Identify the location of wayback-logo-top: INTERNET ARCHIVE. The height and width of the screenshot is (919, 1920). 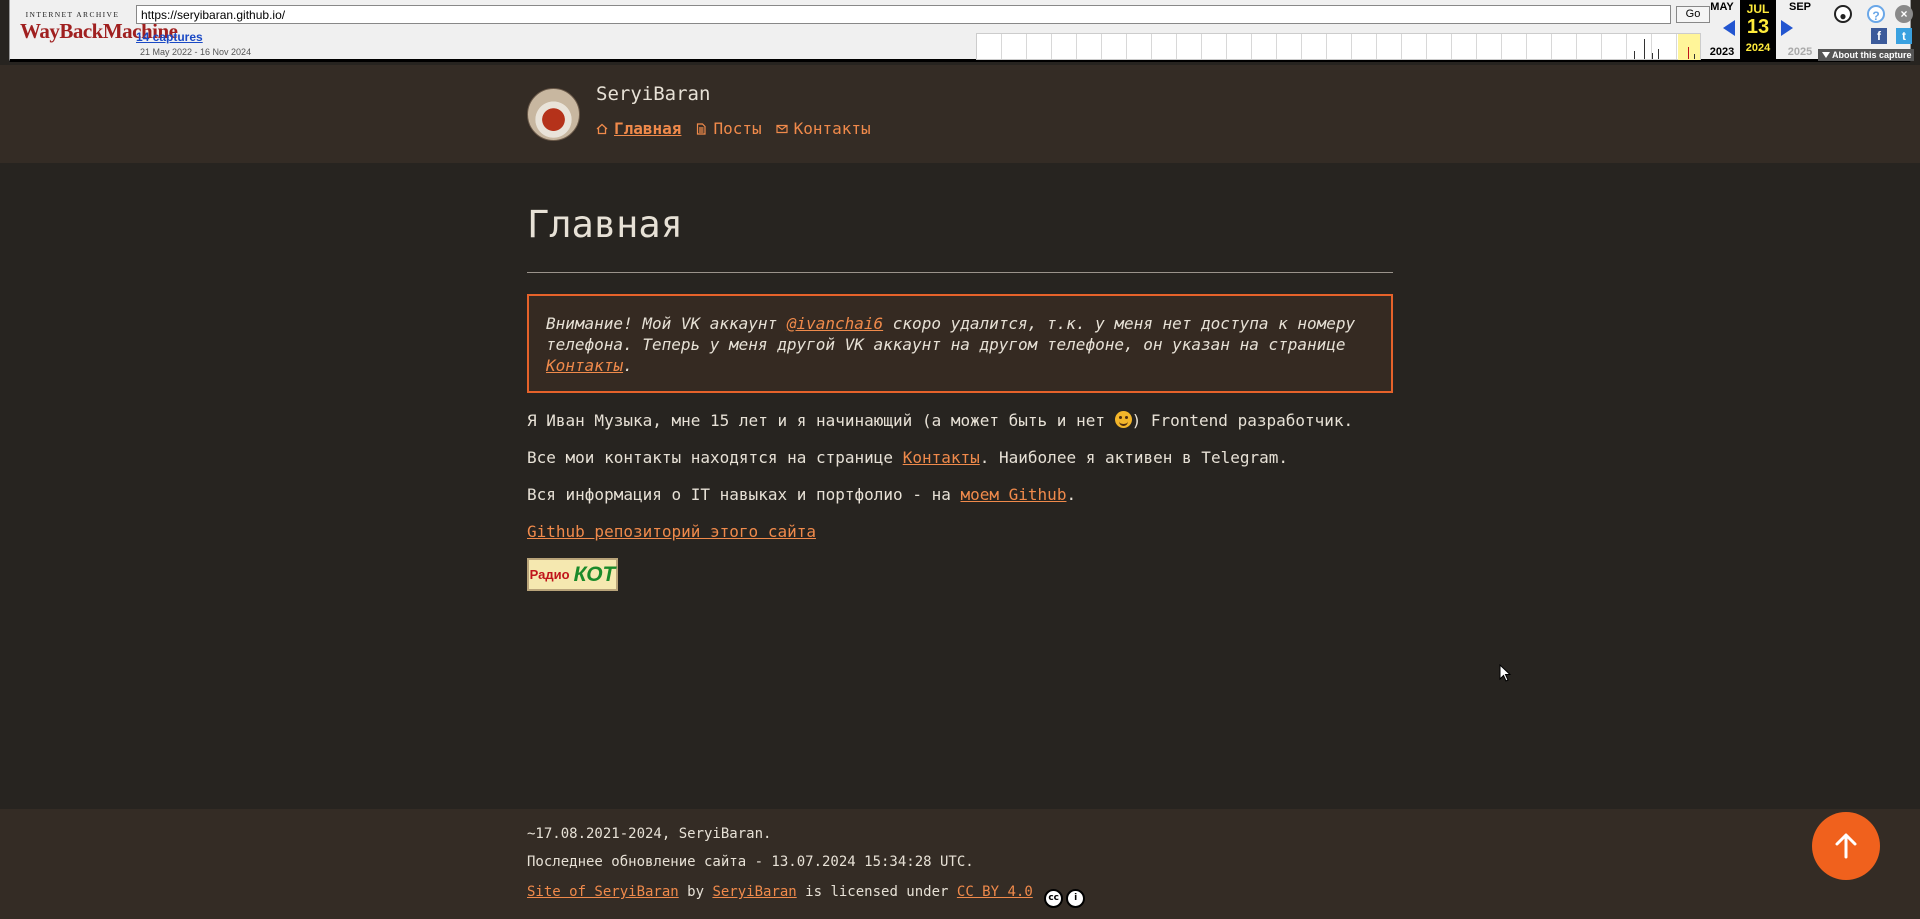
(72, 14).